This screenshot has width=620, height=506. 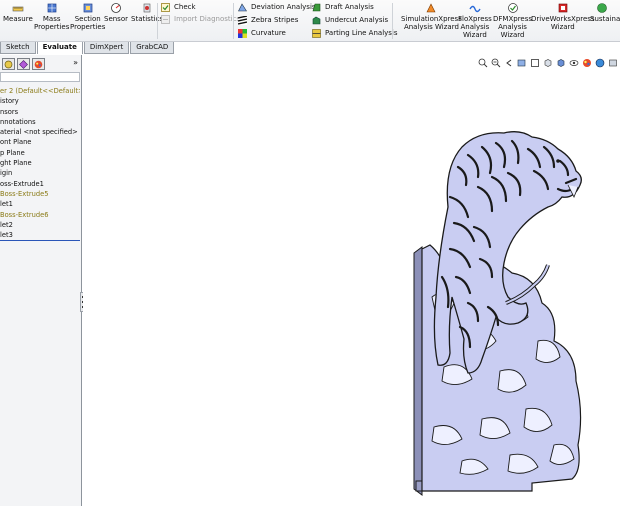 What do you see at coordinates (40, 153) in the screenshot?
I see `tree-item: p Plane` at bounding box center [40, 153].